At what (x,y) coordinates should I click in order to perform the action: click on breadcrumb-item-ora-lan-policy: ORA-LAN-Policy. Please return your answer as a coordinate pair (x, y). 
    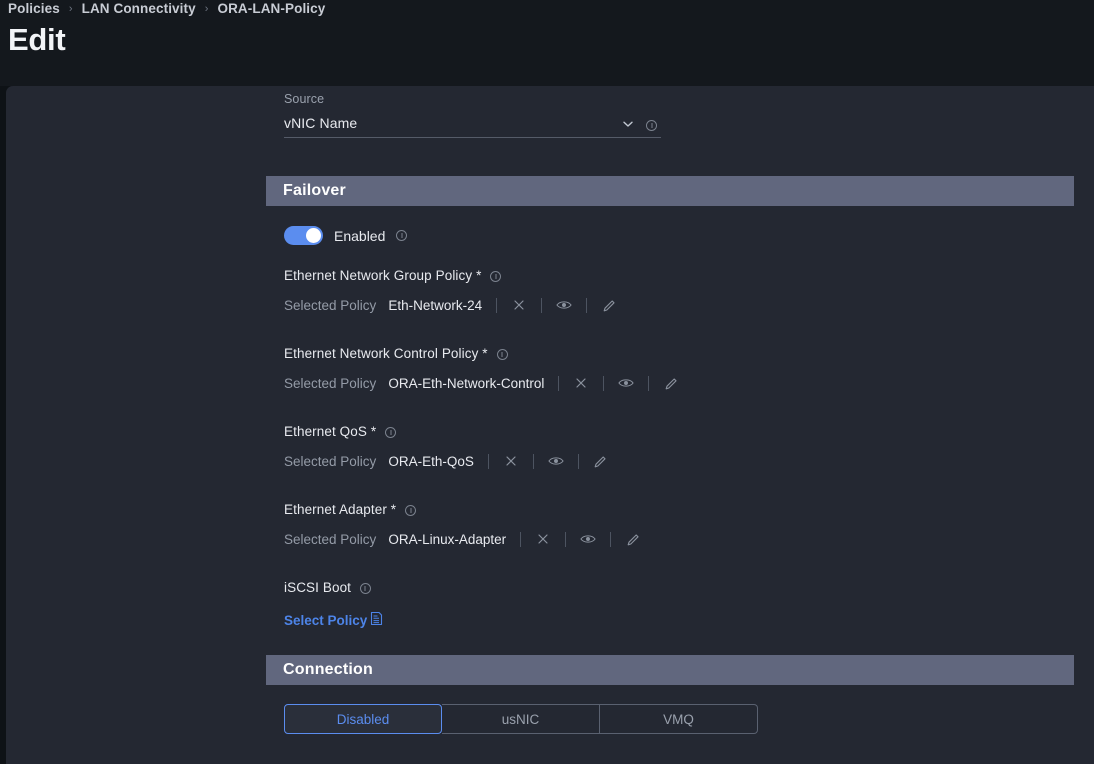
    Looking at the image, I should click on (271, 8).